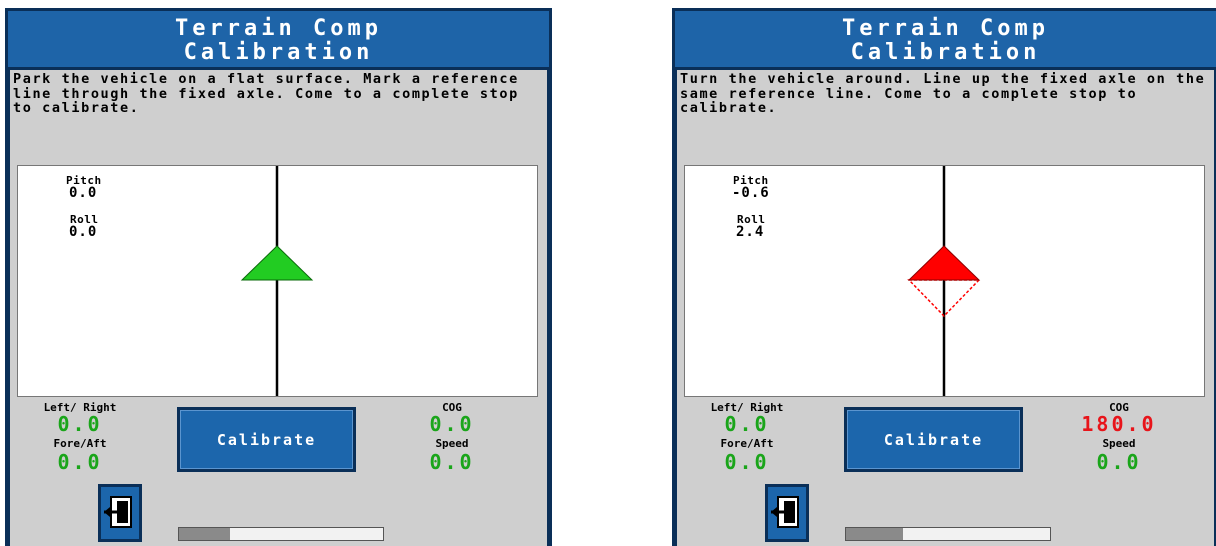 The height and width of the screenshot is (546, 1216). What do you see at coordinates (83, 193) in the screenshot?
I see `pitch-value: 0.0` at bounding box center [83, 193].